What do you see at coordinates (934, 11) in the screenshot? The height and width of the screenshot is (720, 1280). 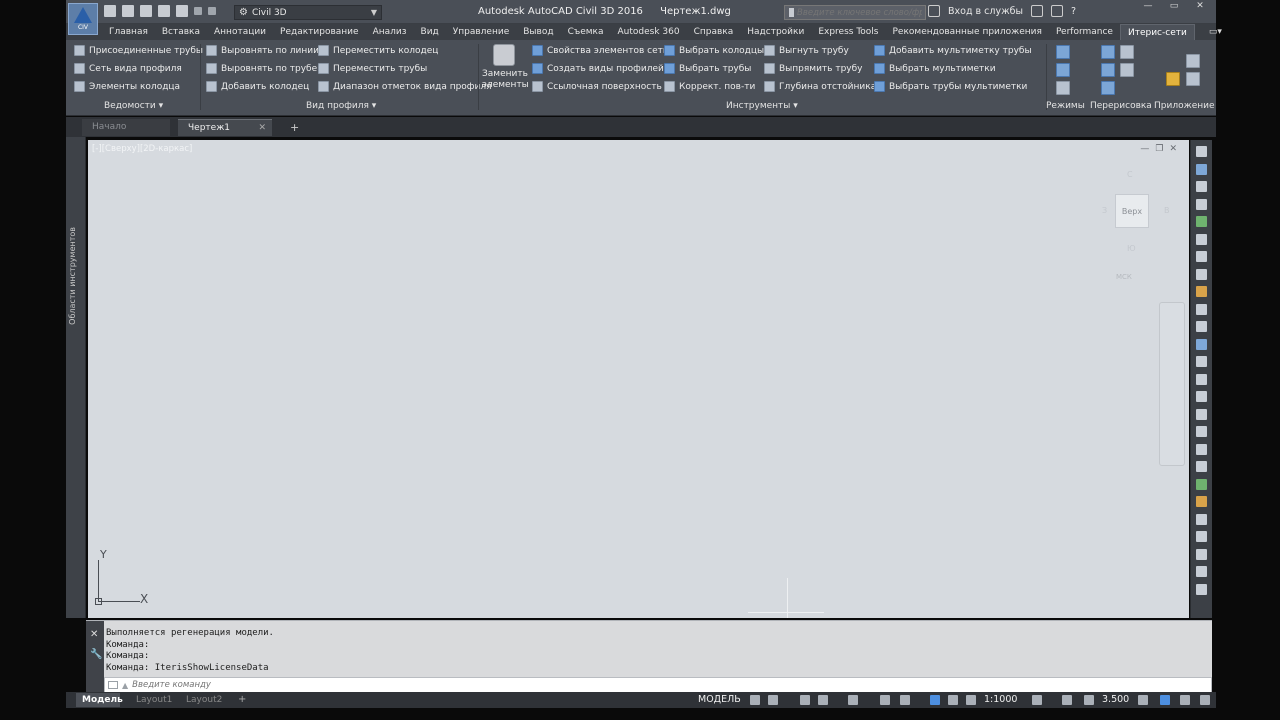 I see `binoculars-icon` at bounding box center [934, 11].